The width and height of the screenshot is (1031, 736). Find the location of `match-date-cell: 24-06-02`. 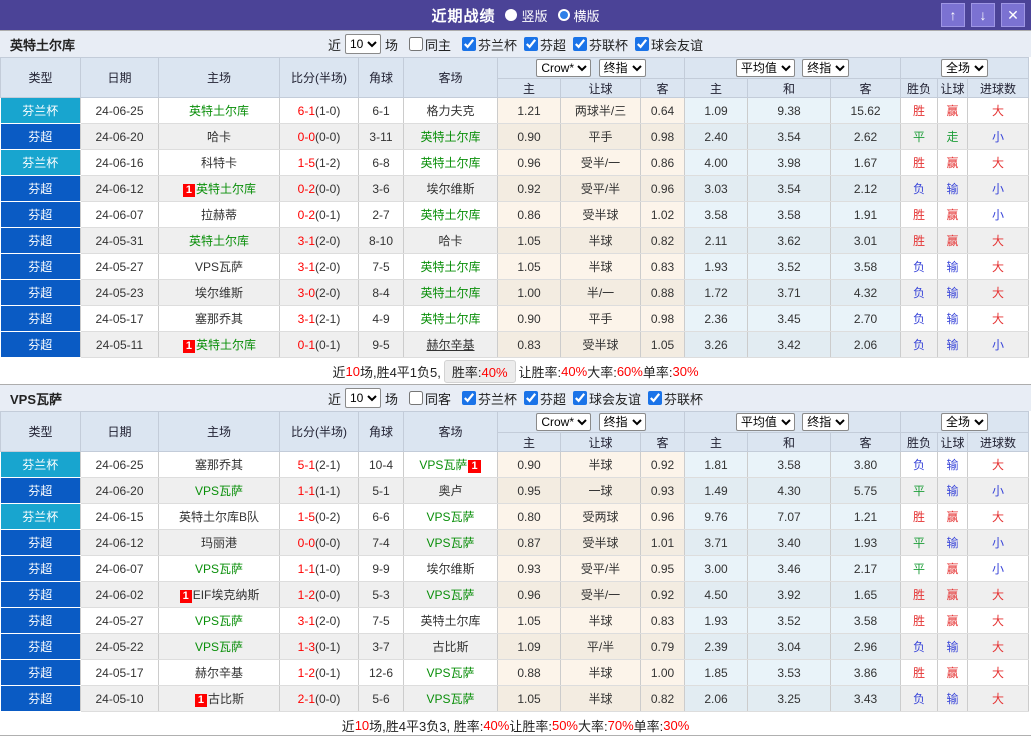

match-date-cell: 24-06-02 is located at coordinates (119, 594).